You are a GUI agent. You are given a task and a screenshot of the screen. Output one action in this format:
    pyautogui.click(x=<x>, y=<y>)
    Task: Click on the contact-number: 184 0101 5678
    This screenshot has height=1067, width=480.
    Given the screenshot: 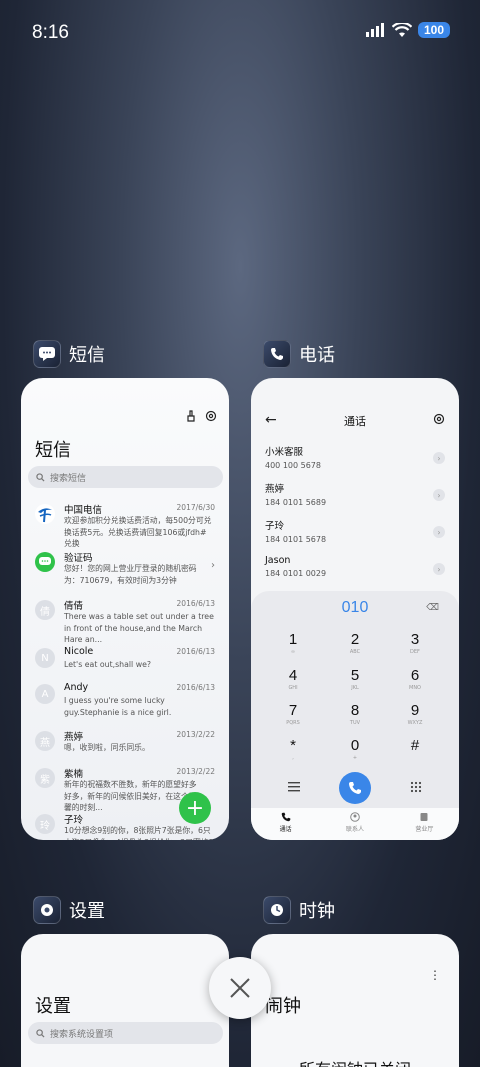 What is the action you would take?
    pyautogui.click(x=296, y=539)
    